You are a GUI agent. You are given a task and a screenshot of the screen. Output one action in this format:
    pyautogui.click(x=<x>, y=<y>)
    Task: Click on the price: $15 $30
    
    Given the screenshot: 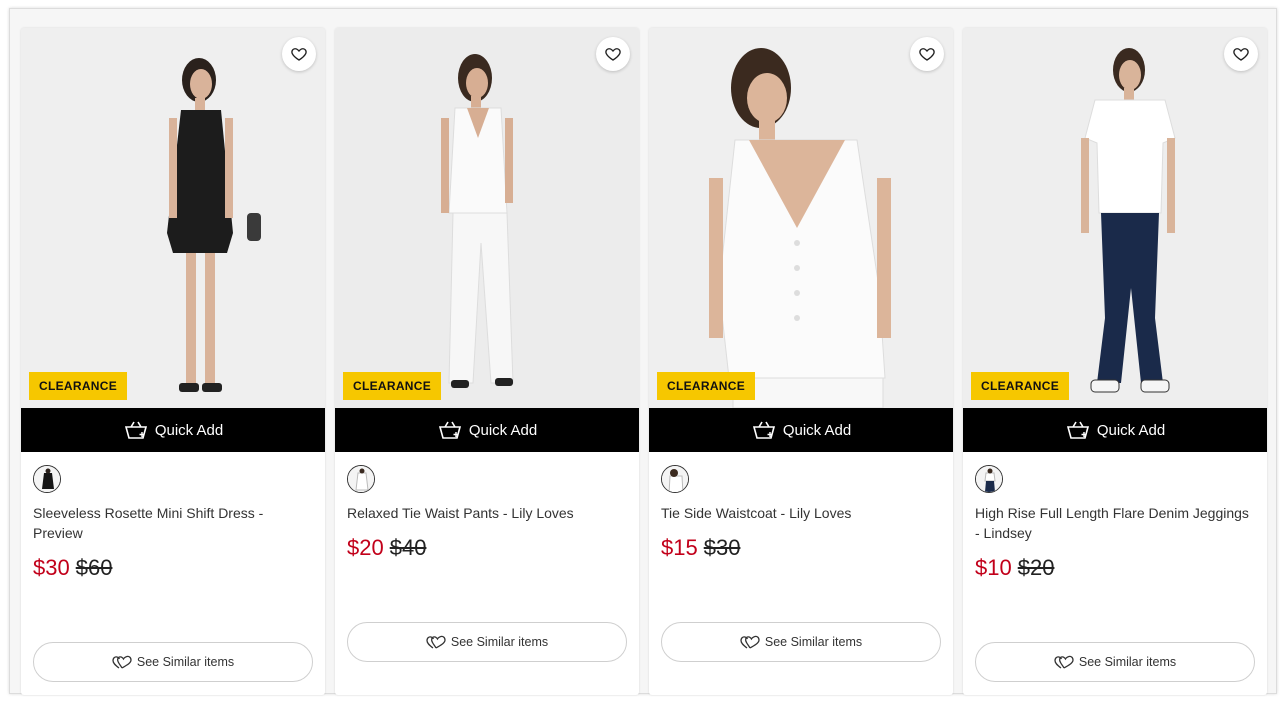 What is the action you would take?
    pyautogui.click(x=700, y=548)
    